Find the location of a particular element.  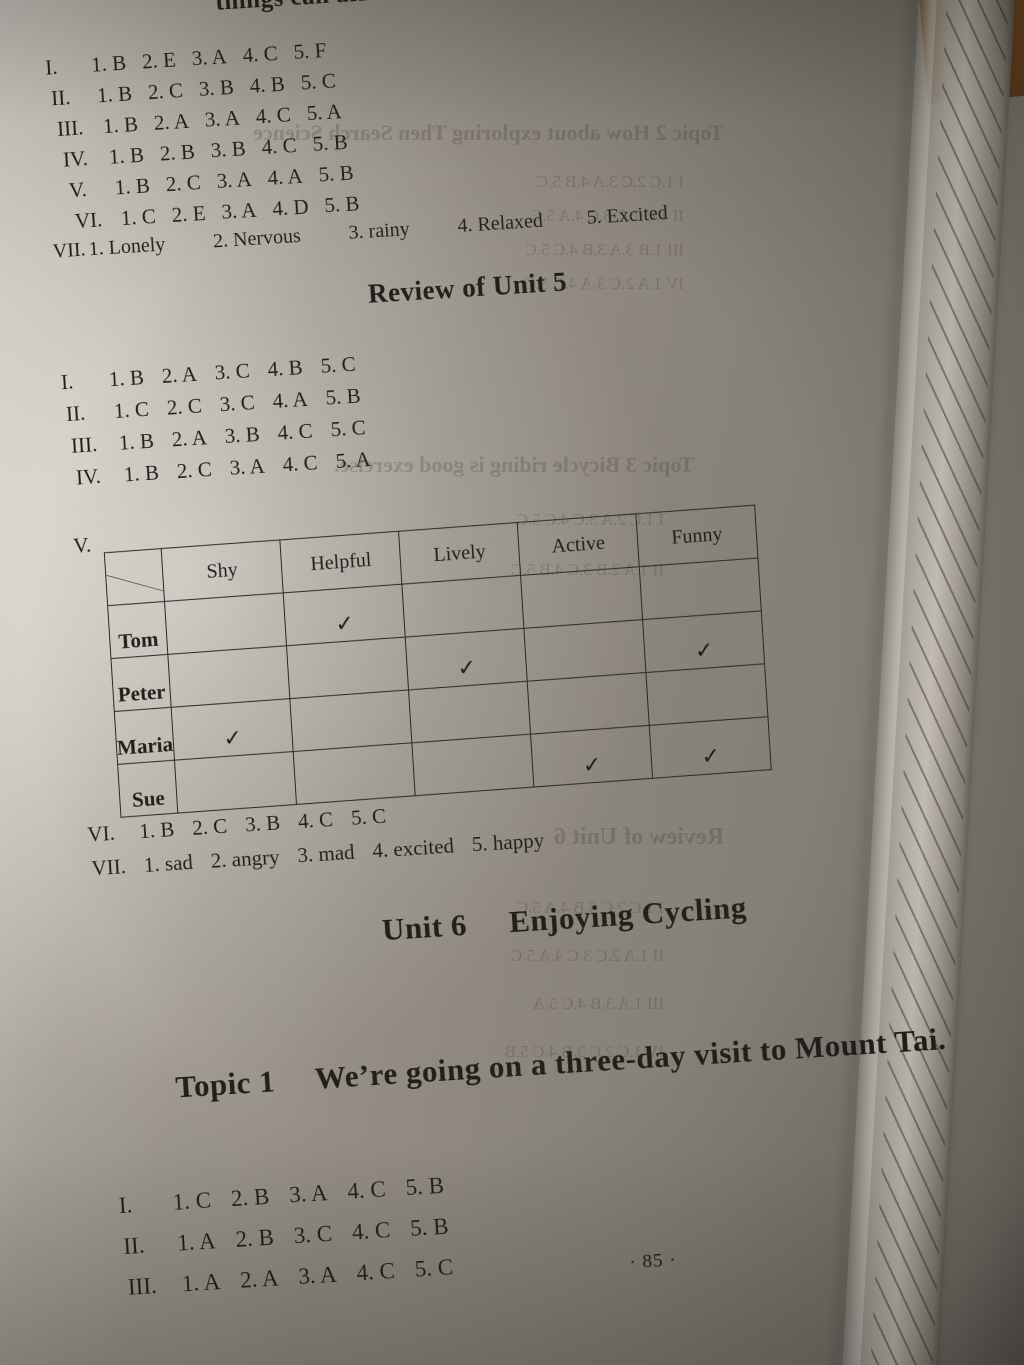

topic1-label: Topic 1 is located at coordinates (225, 1084).